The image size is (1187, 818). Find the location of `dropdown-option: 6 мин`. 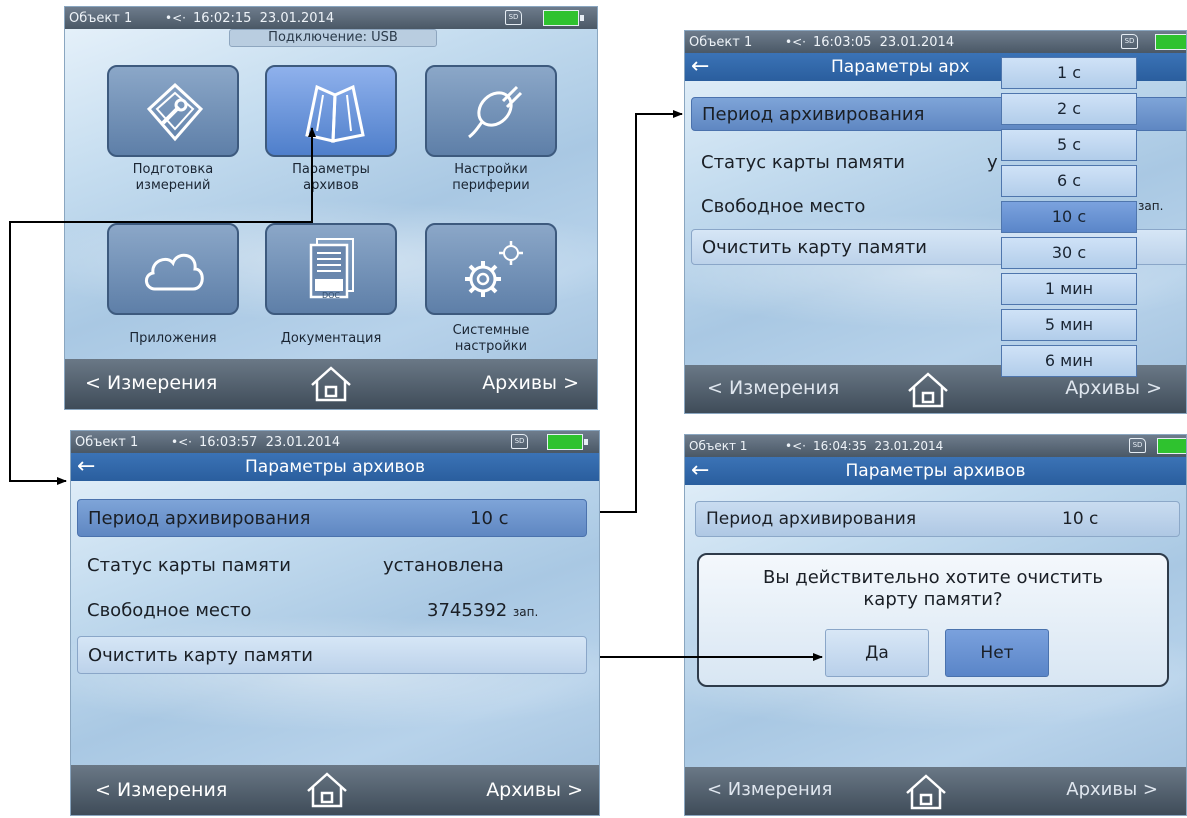

dropdown-option: 6 мин is located at coordinates (1069, 361).